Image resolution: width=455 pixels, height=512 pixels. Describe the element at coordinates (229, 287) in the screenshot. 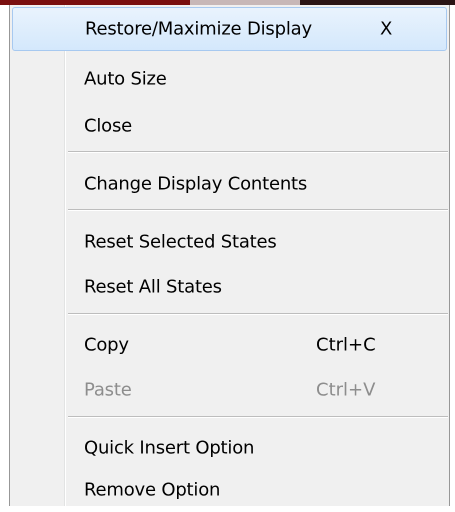

I see `menu-item-reset-all-states: Reset All States` at that location.